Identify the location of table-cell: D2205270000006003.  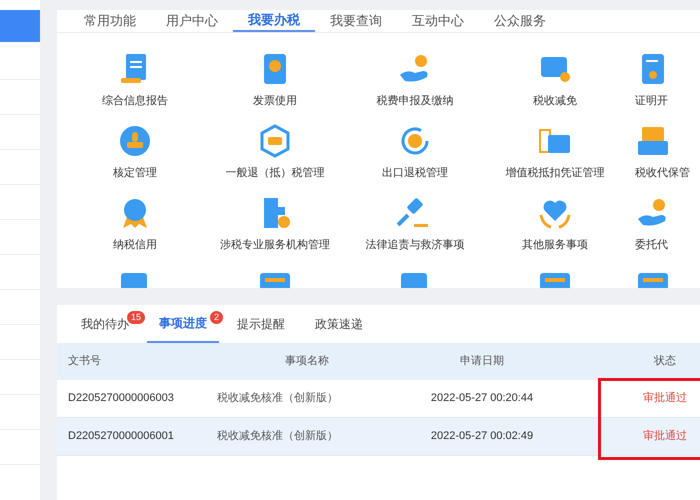
(121, 398).